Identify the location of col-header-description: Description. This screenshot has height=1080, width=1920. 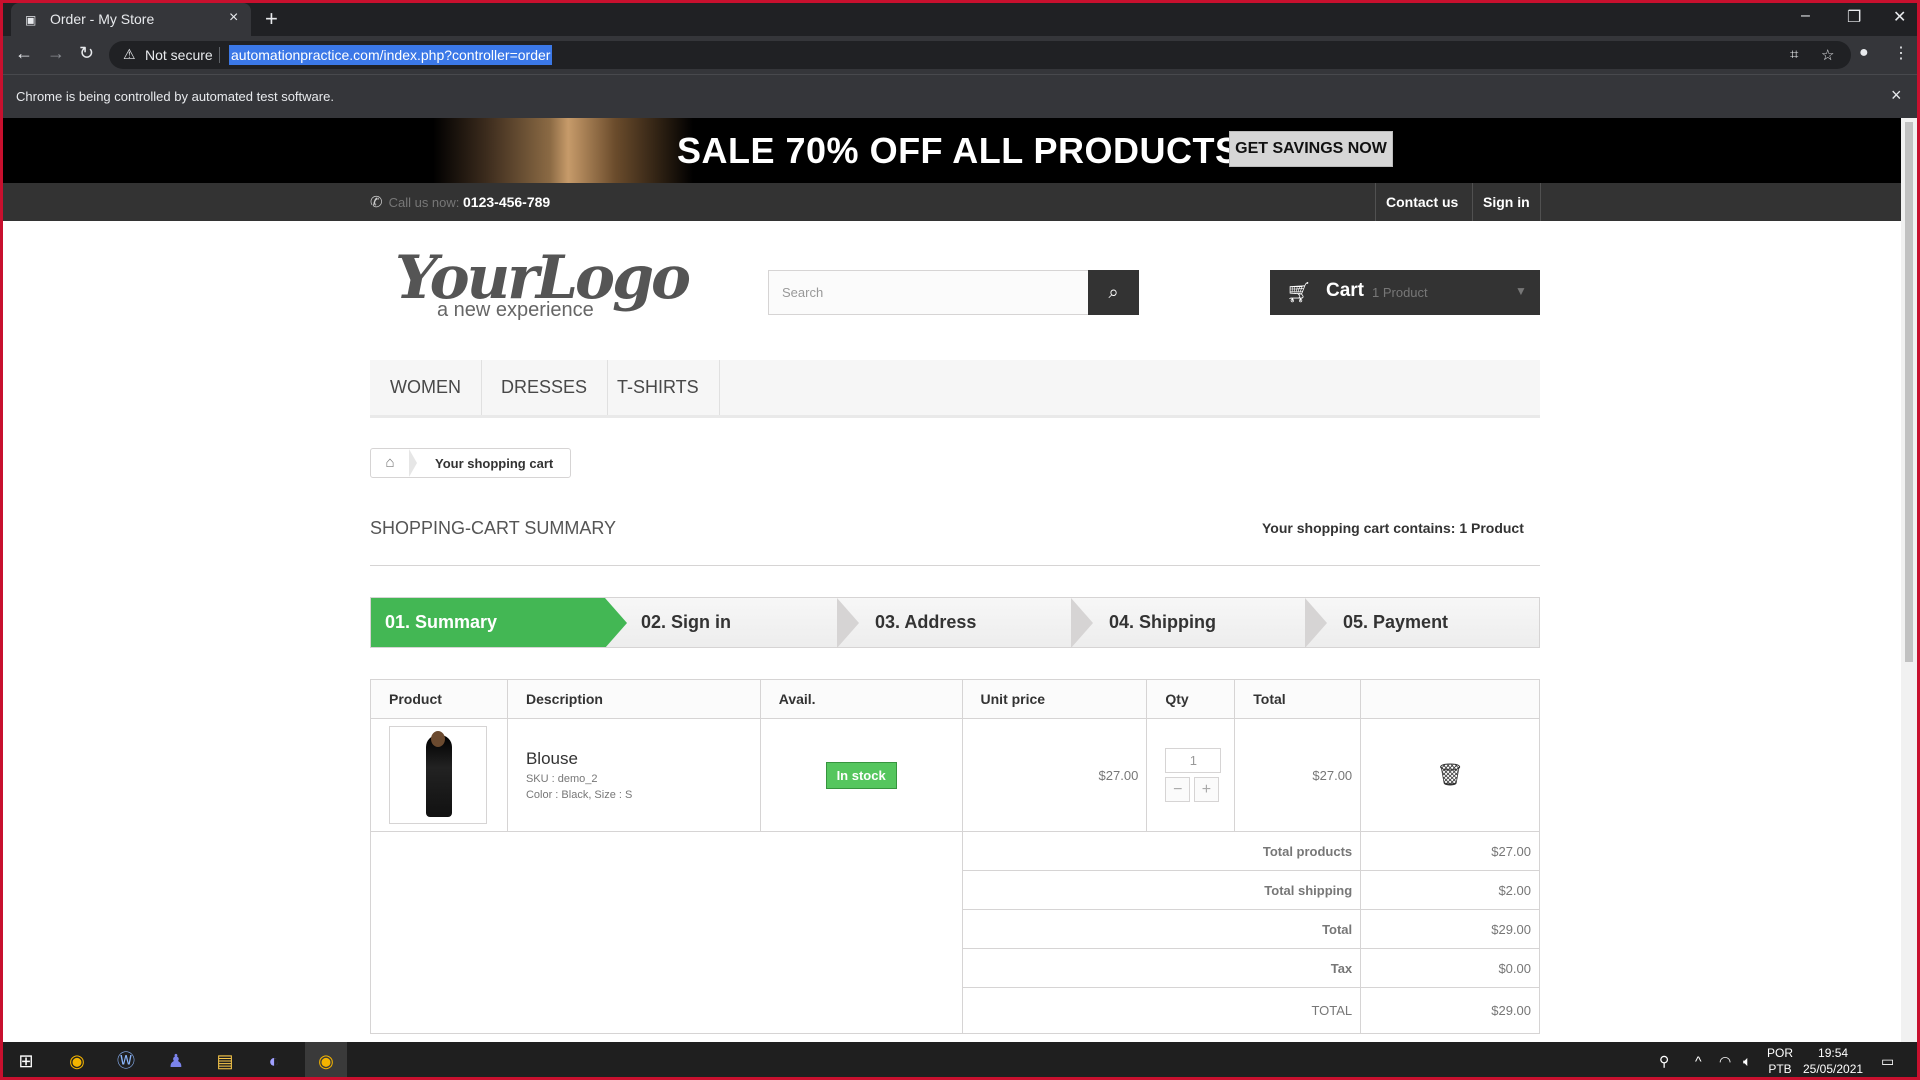
(633, 699).